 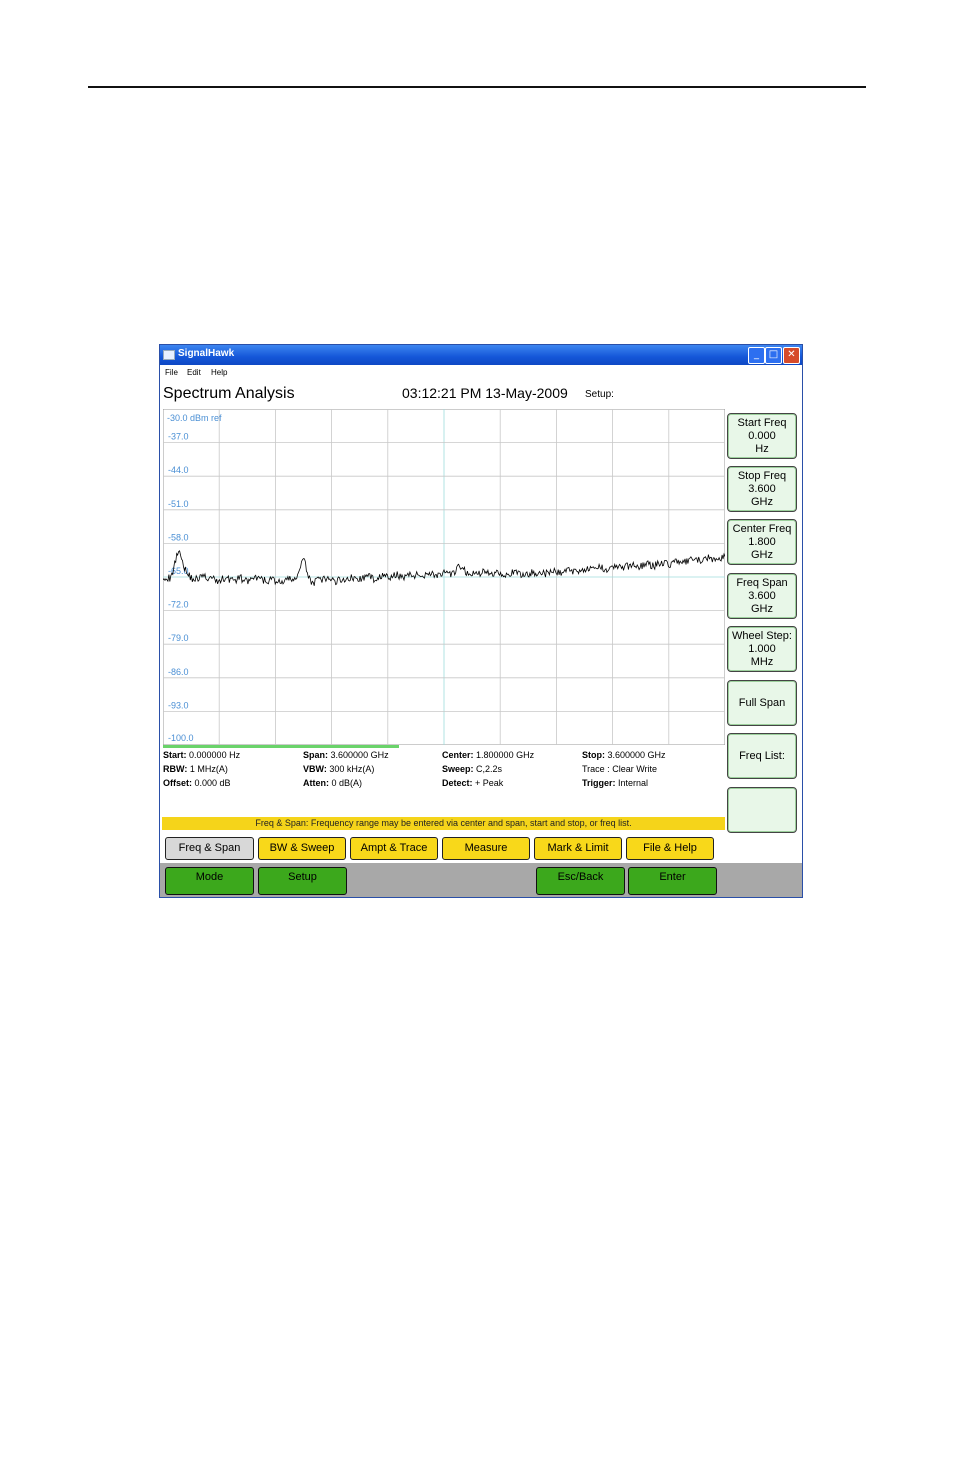 I want to click on info-sweep-value: C,2.2s, so click(x=489, y=769).